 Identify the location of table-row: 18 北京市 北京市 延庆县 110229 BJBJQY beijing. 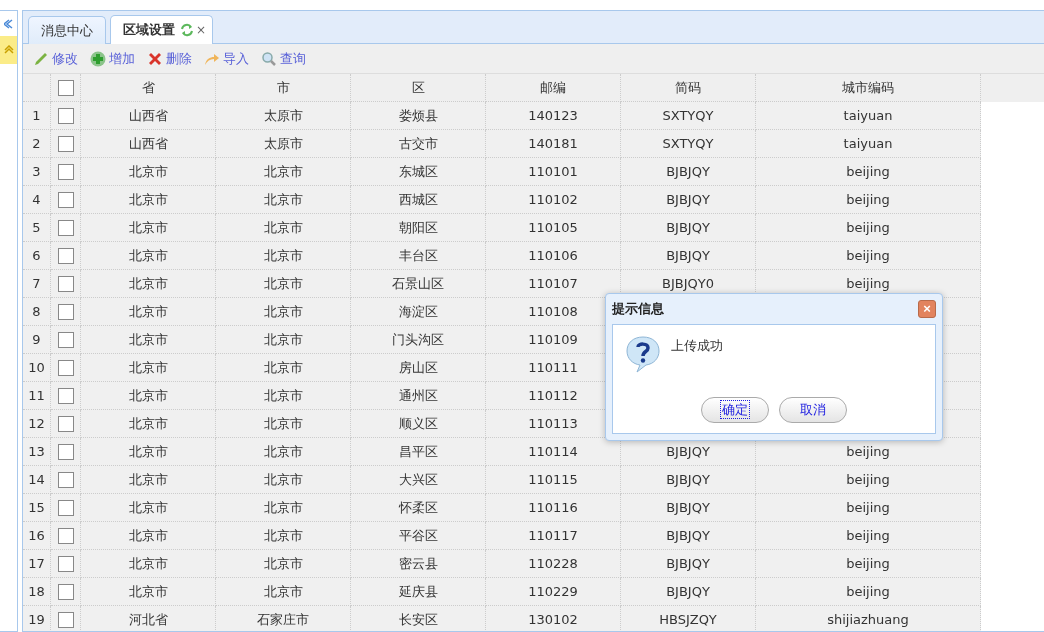
(502, 592).